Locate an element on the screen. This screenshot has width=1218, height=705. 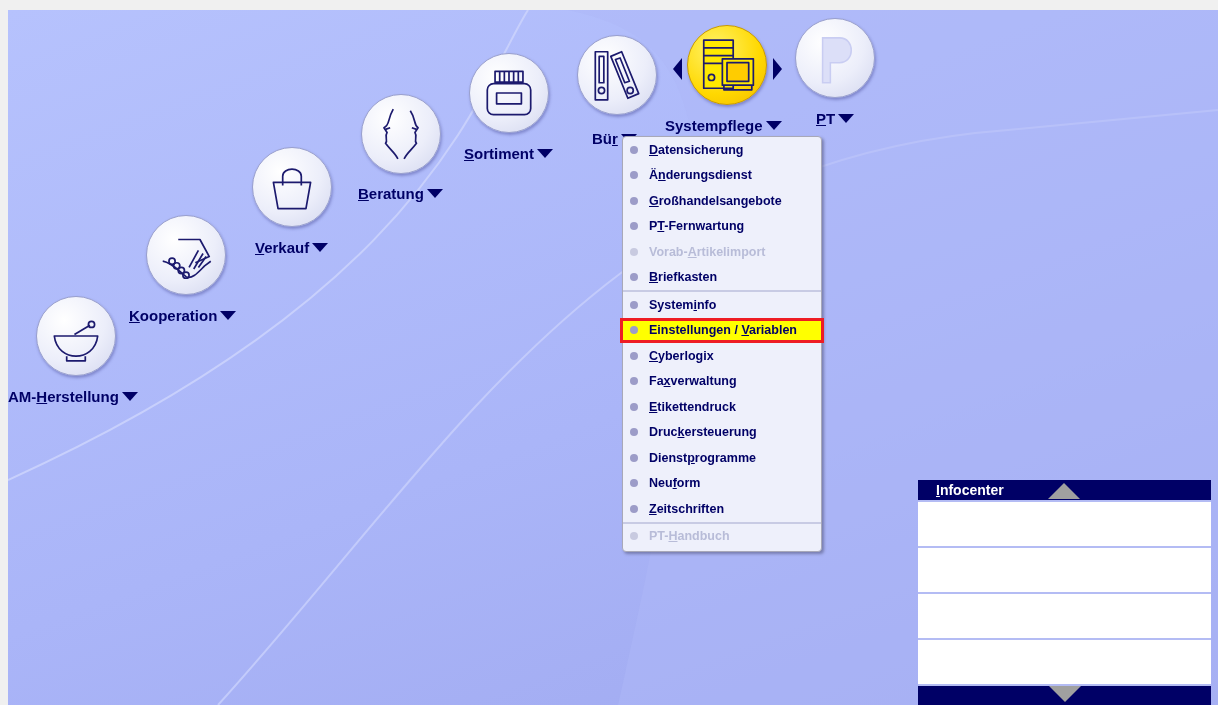
menu-item: Druckersteuerung is located at coordinates (722, 432).